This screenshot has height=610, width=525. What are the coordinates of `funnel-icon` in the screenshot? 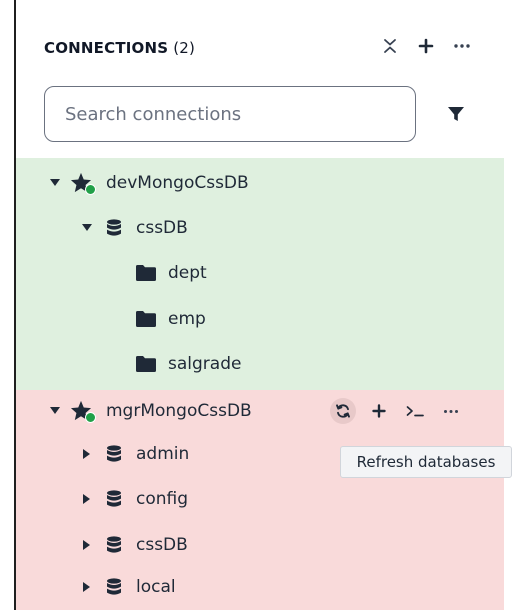 It's located at (456, 114).